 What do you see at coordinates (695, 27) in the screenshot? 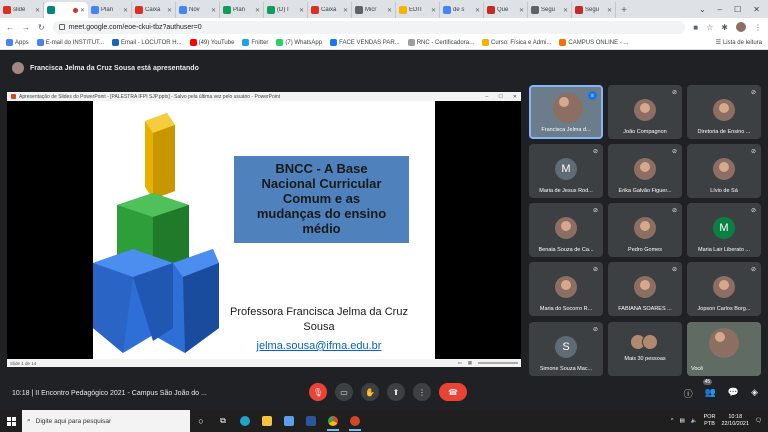
I see `camera-icon: ■` at bounding box center [695, 27].